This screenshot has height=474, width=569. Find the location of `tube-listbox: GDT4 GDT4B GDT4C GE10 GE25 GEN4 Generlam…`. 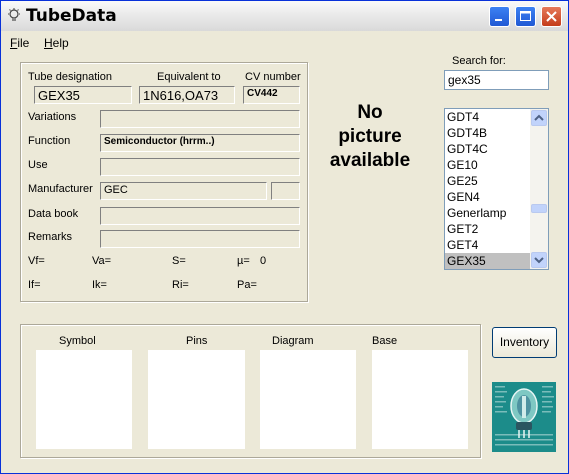

tube-listbox: GDT4 GDT4B GDT4C GE10 GE25 GEN4 Generlam… is located at coordinates (496, 189).